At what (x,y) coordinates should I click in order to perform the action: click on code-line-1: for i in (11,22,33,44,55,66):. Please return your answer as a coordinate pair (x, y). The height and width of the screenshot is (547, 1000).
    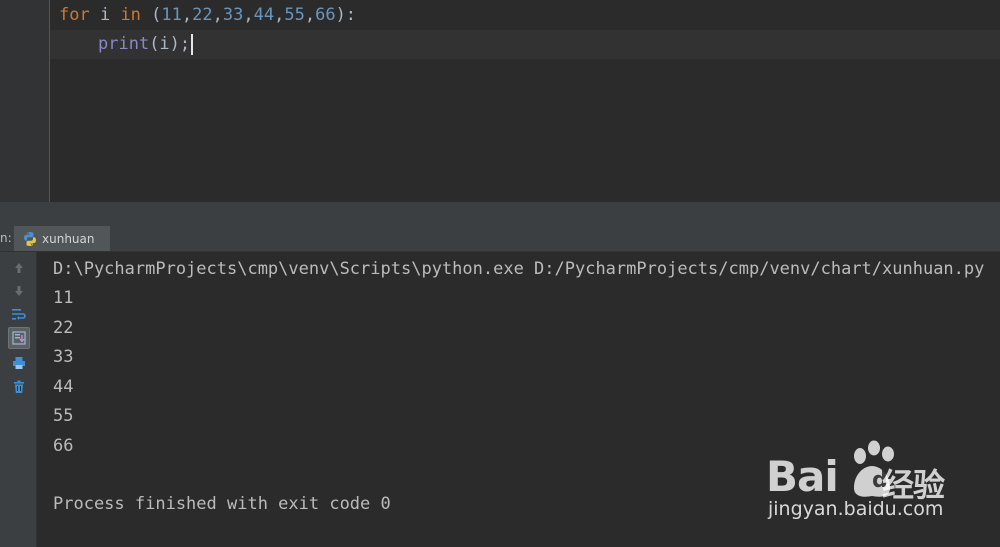
    Looking at the image, I should click on (203, 15).